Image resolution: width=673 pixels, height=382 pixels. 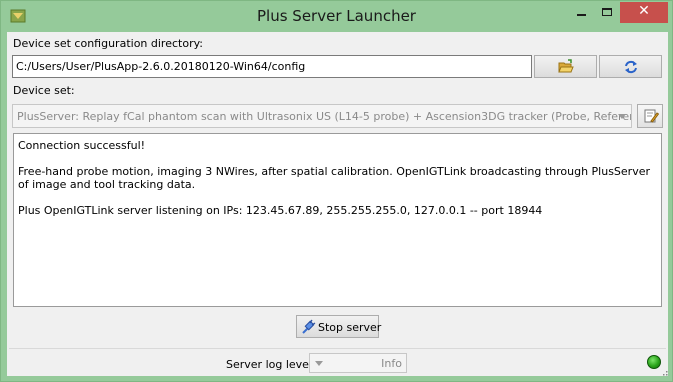 What do you see at coordinates (309, 326) in the screenshot?
I see `connect-plug-icon` at bounding box center [309, 326].